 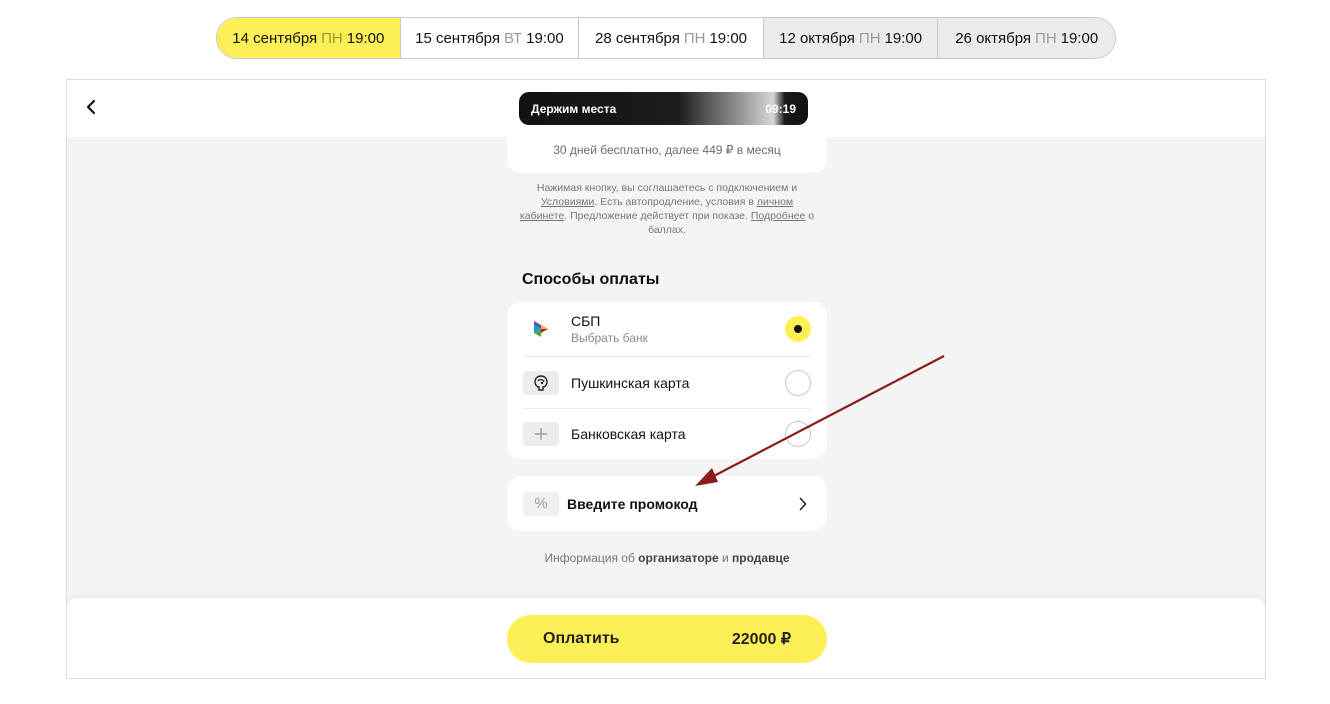 What do you see at coordinates (581, 638) in the screenshot?
I see `pay-button-label: Оплатить` at bounding box center [581, 638].